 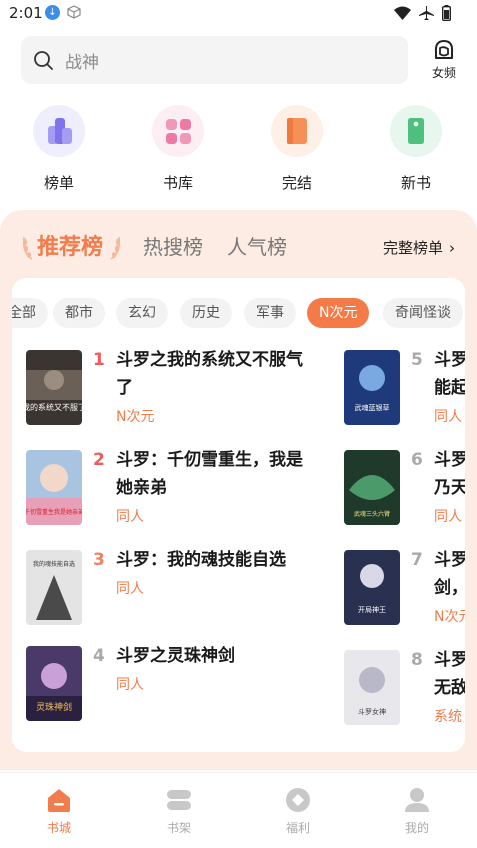 I want to click on tab-hot-search: 热搜榜, so click(x=173, y=245).